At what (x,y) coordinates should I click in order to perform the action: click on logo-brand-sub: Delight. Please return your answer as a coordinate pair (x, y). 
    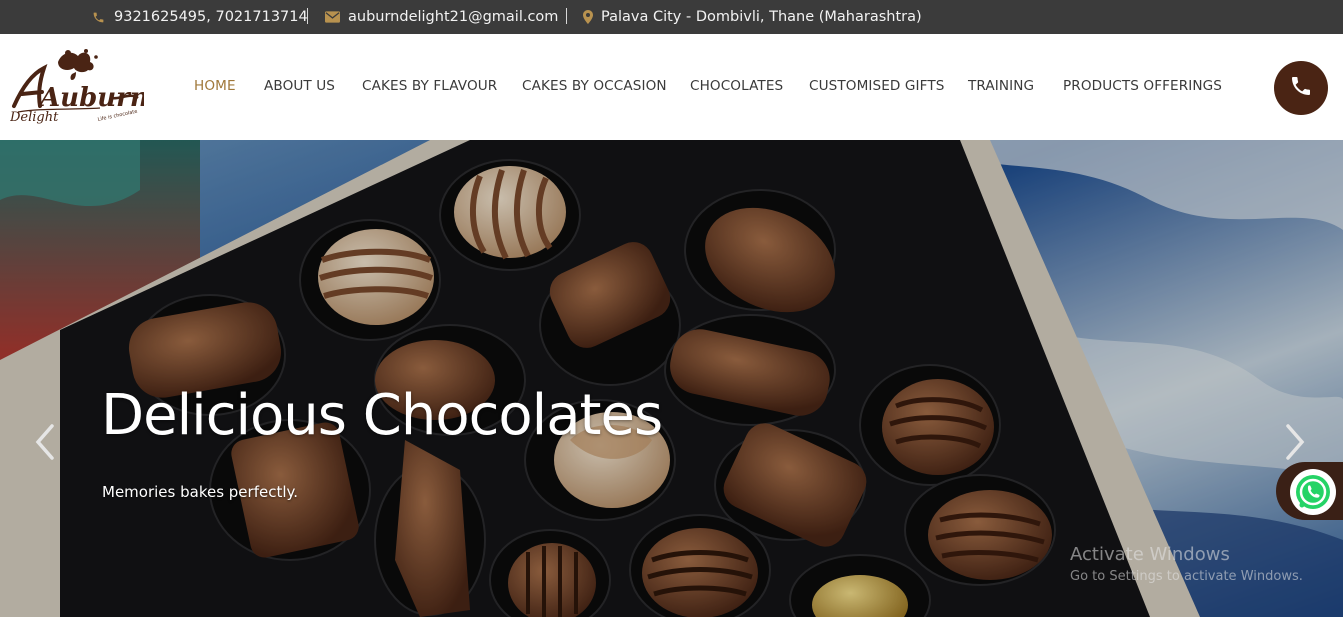
    Looking at the image, I should click on (34, 117).